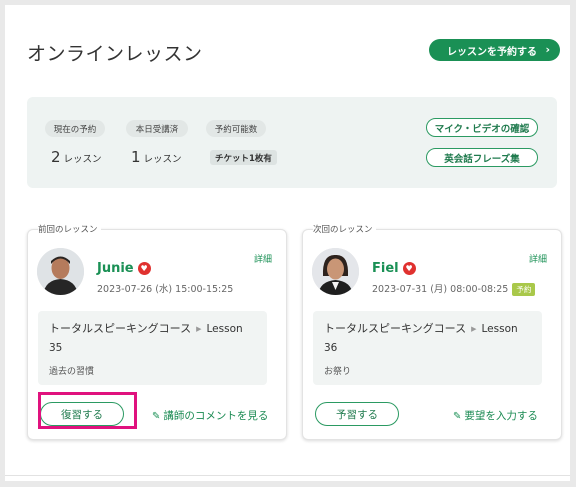  Describe the element at coordinates (338, 372) in the screenshot. I see `lesson-topic: お祭り` at that location.